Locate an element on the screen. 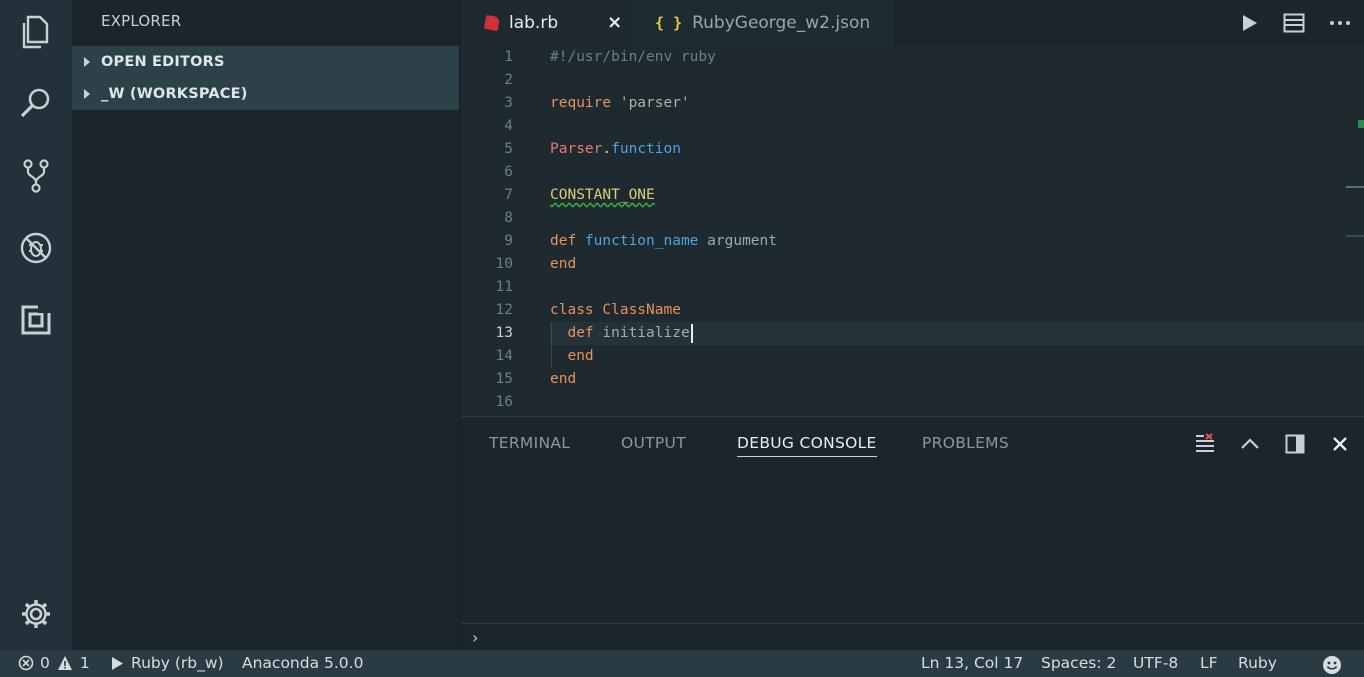 The height and width of the screenshot is (677, 1364). line-code: def function_name argument is located at coordinates (663, 241).